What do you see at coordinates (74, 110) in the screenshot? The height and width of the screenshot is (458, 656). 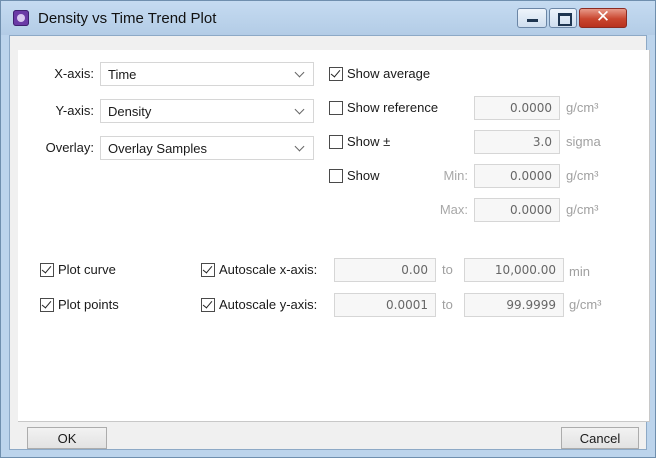 I see `y-axis-label: Y-axis:` at bounding box center [74, 110].